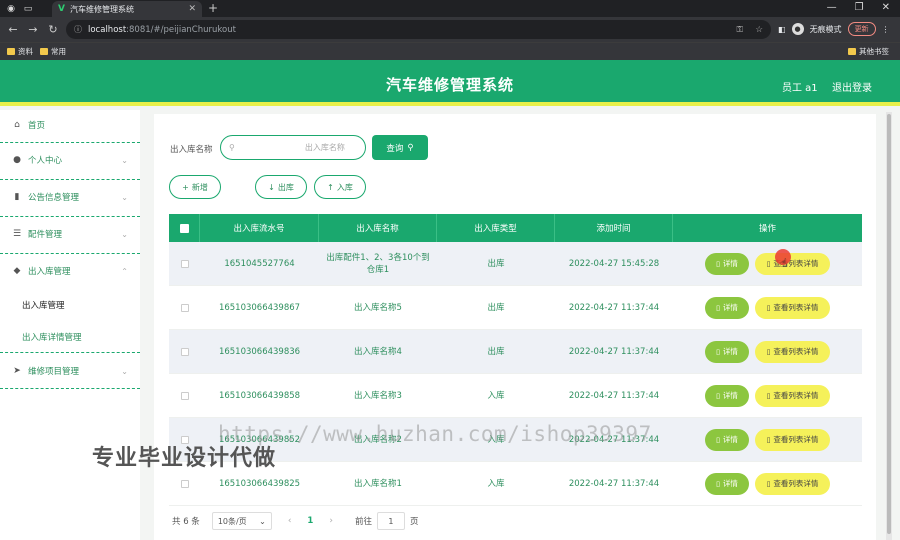 This screenshot has height=540, width=900. I want to click on incognito-icon: ●, so click(797, 29).